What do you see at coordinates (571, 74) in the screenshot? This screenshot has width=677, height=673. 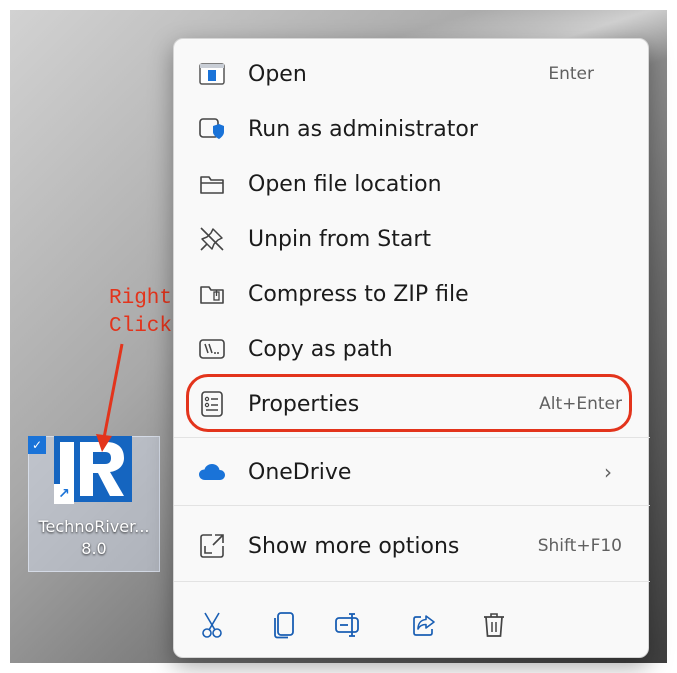 I see `menu-item-shortcut: Enter` at bounding box center [571, 74].